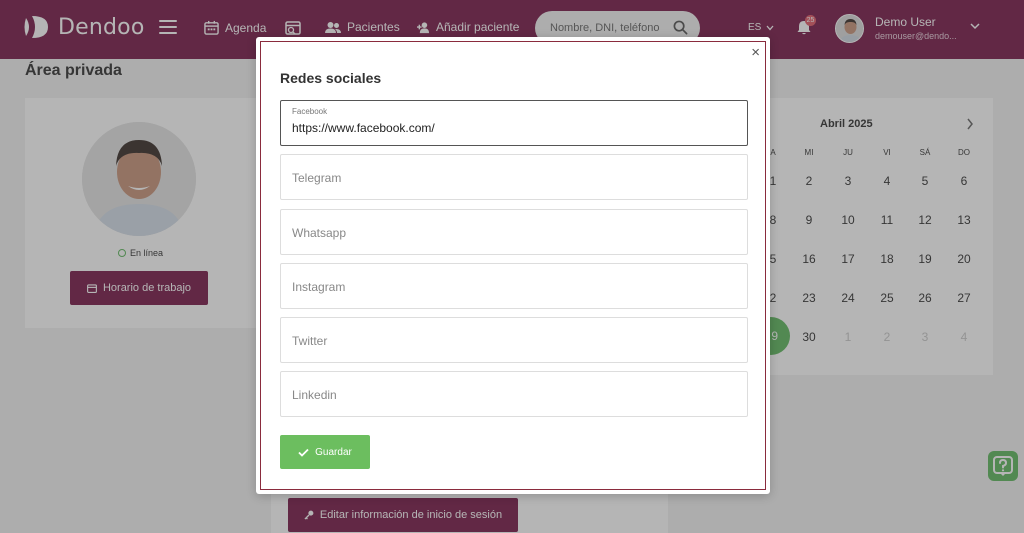 The width and height of the screenshot is (1024, 533). I want to click on facebook-field: Facebook https://www.facebook.com/, so click(514, 123).